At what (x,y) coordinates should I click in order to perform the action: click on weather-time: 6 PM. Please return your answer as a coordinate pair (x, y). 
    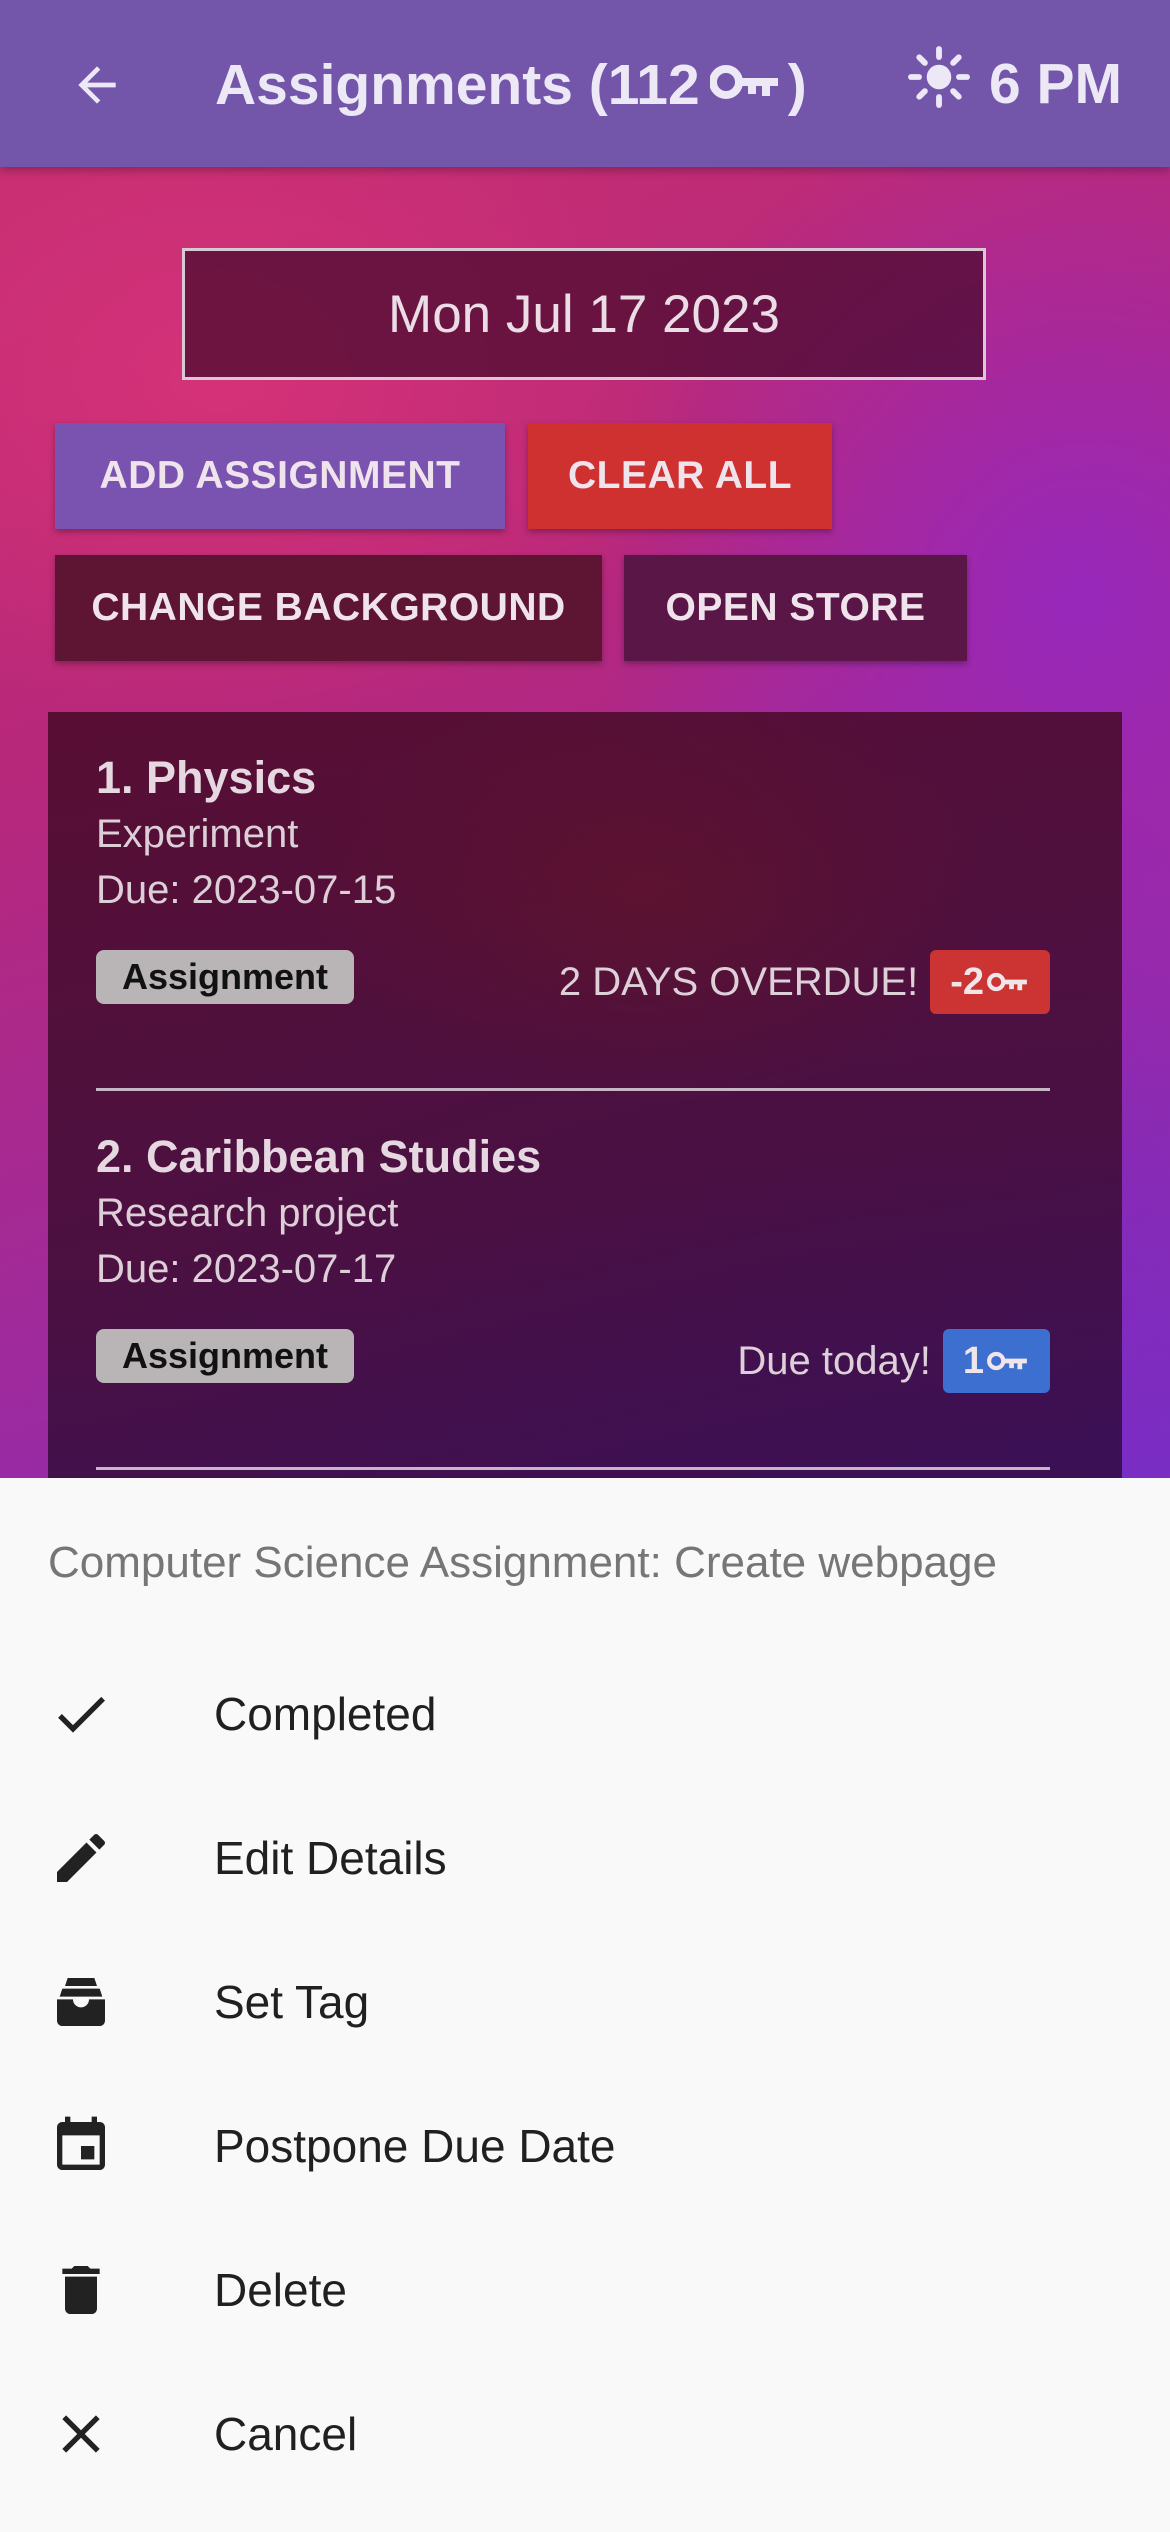
    Looking at the image, I should click on (1055, 84).